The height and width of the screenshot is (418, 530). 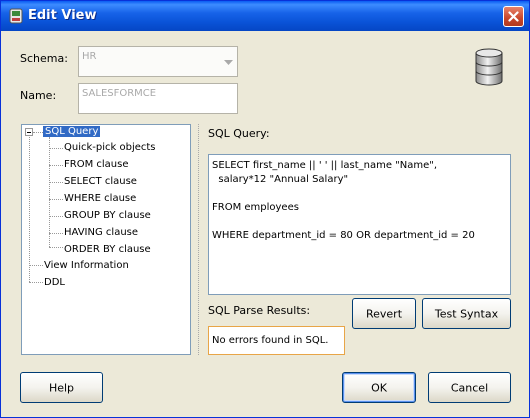 What do you see at coordinates (100, 198) in the screenshot?
I see `tree-item-where-clause: WHERE clause` at bounding box center [100, 198].